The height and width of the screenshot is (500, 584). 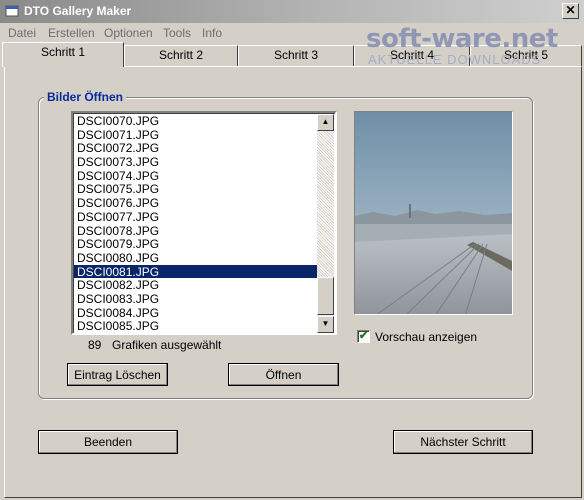 What do you see at coordinates (196, 299) in the screenshot?
I see `file-list-item: DSCI0083.JPG` at bounding box center [196, 299].